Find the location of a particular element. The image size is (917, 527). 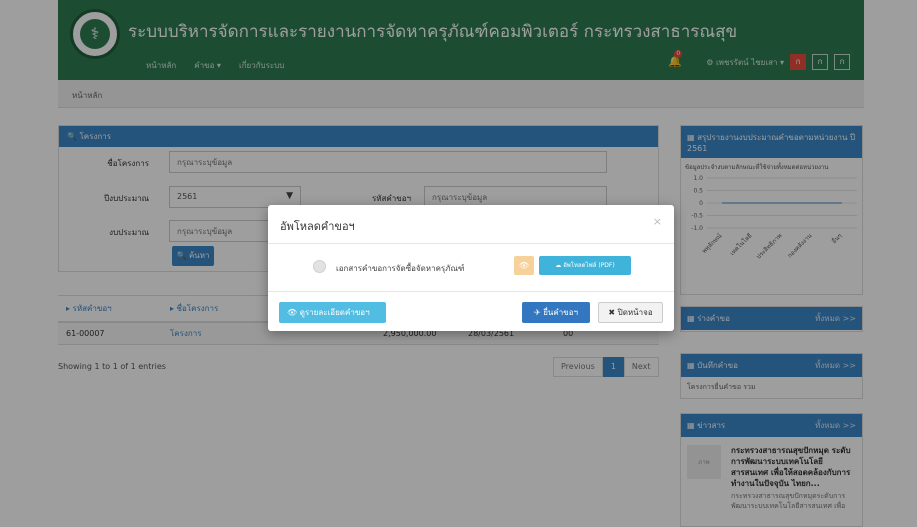

view-request-details-button: 👁 ดูรายละเอียดคำขอฯ is located at coordinates (332, 312).